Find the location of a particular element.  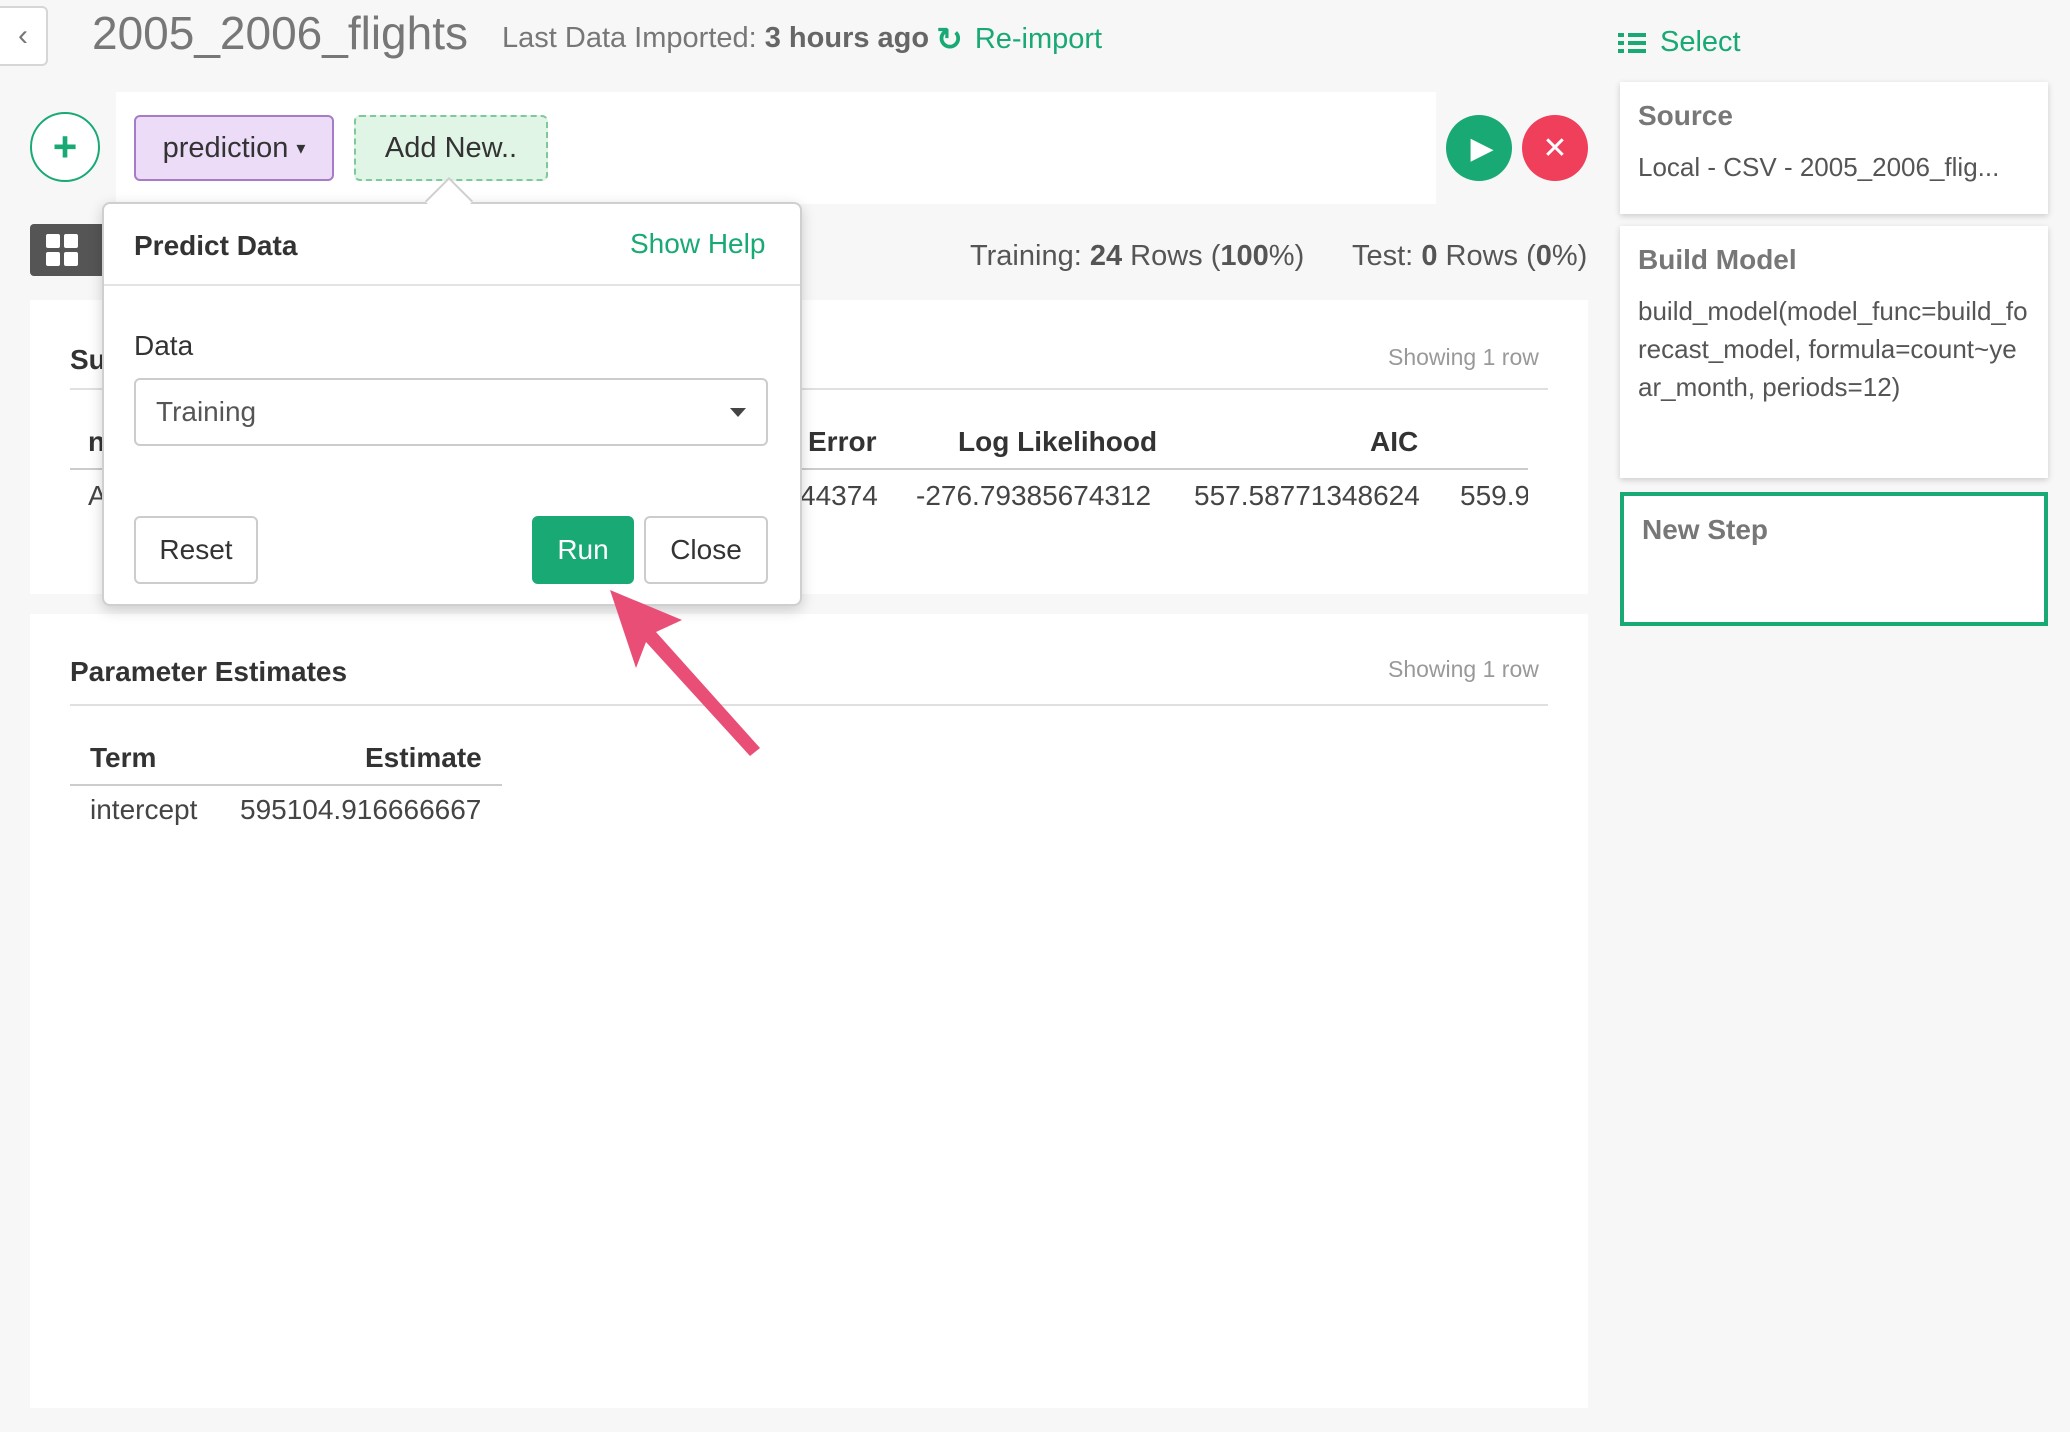

add-new-label: Add New.. is located at coordinates (451, 147).